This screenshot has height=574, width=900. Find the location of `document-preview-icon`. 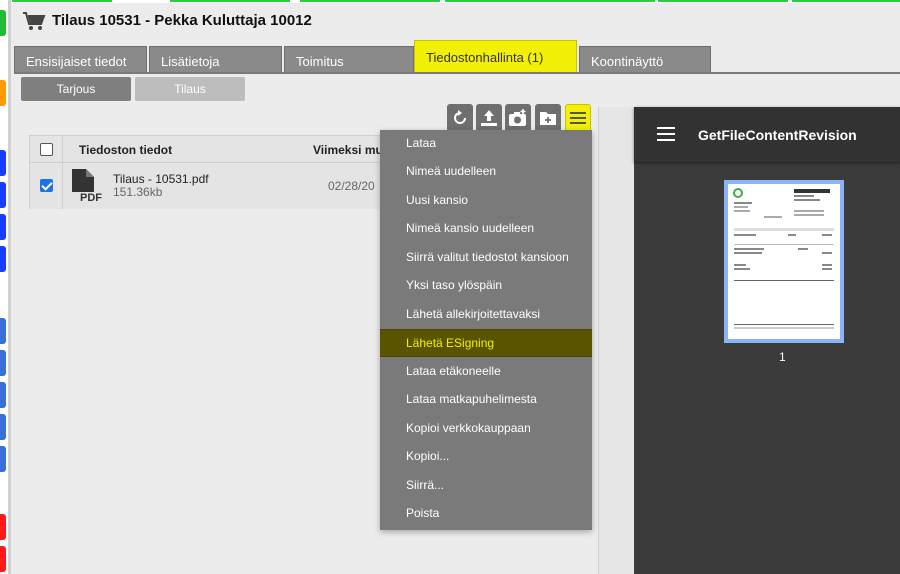

document-preview-icon is located at coordinates (783, 258).